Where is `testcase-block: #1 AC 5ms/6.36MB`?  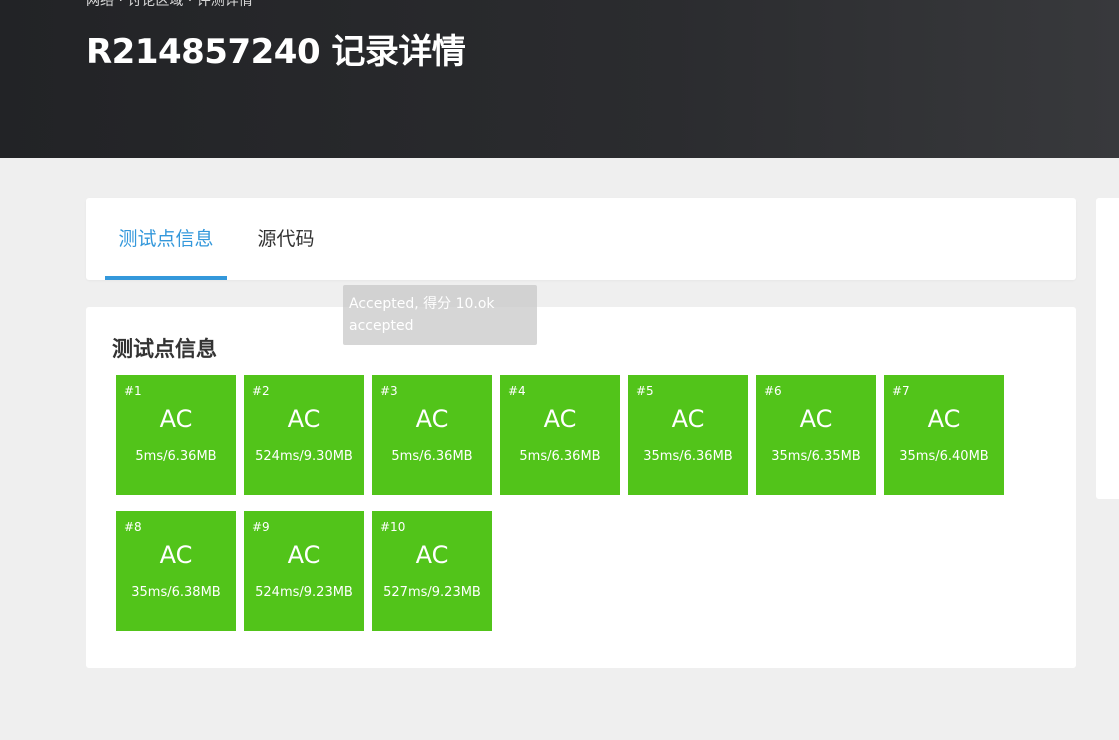 testcase-block: #1 AC 5ms/6.36MB is located at coordinates (176, 435).